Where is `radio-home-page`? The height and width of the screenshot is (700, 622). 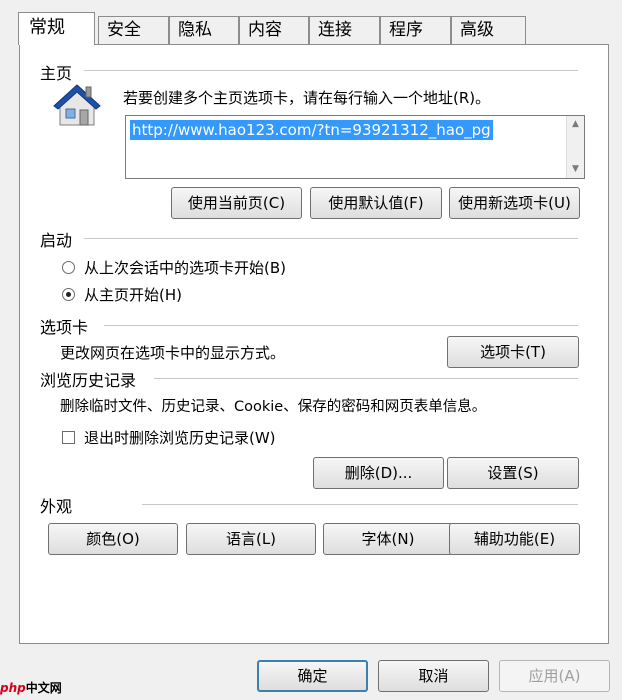
radio-home-page is located at coordinates (68, 294).